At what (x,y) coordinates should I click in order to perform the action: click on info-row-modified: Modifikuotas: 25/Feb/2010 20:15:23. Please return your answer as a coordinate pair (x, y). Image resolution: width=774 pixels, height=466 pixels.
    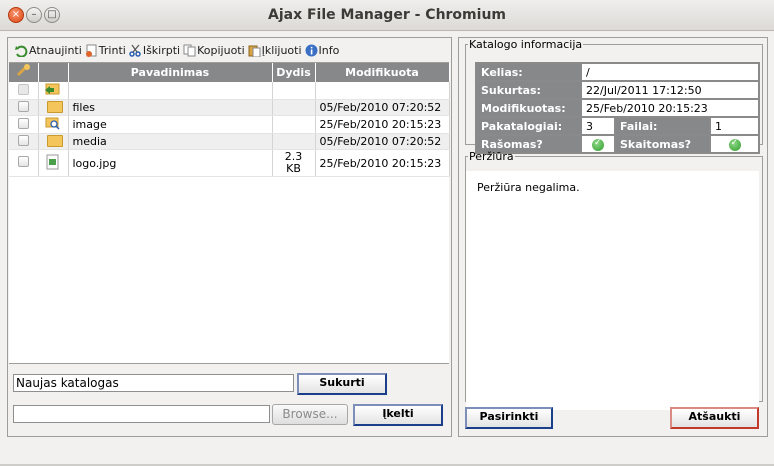
    Looking at the image, I should click on (618, 108).